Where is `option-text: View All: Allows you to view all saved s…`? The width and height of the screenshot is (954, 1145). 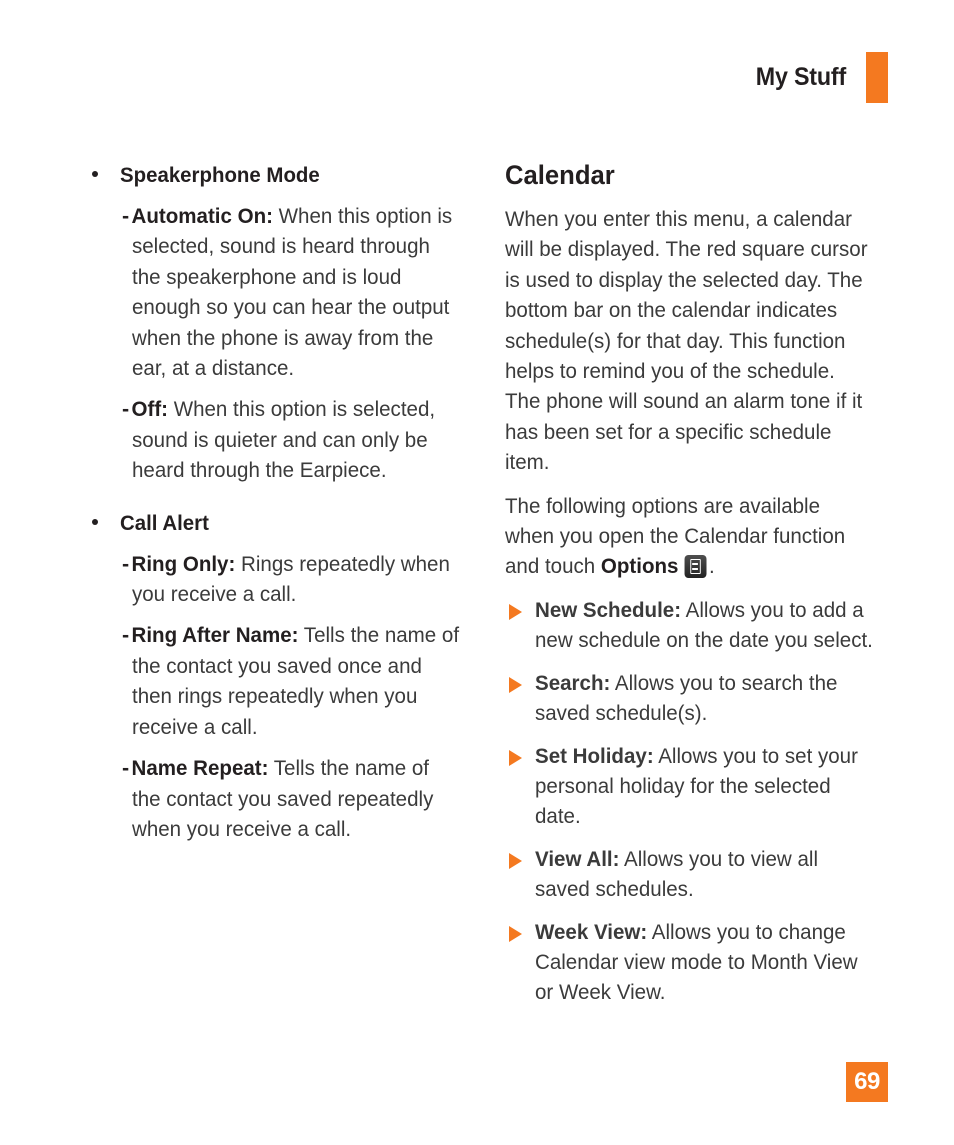
option-text: View All: Allows you to view all saved s… is located at coordinates (704, 874).